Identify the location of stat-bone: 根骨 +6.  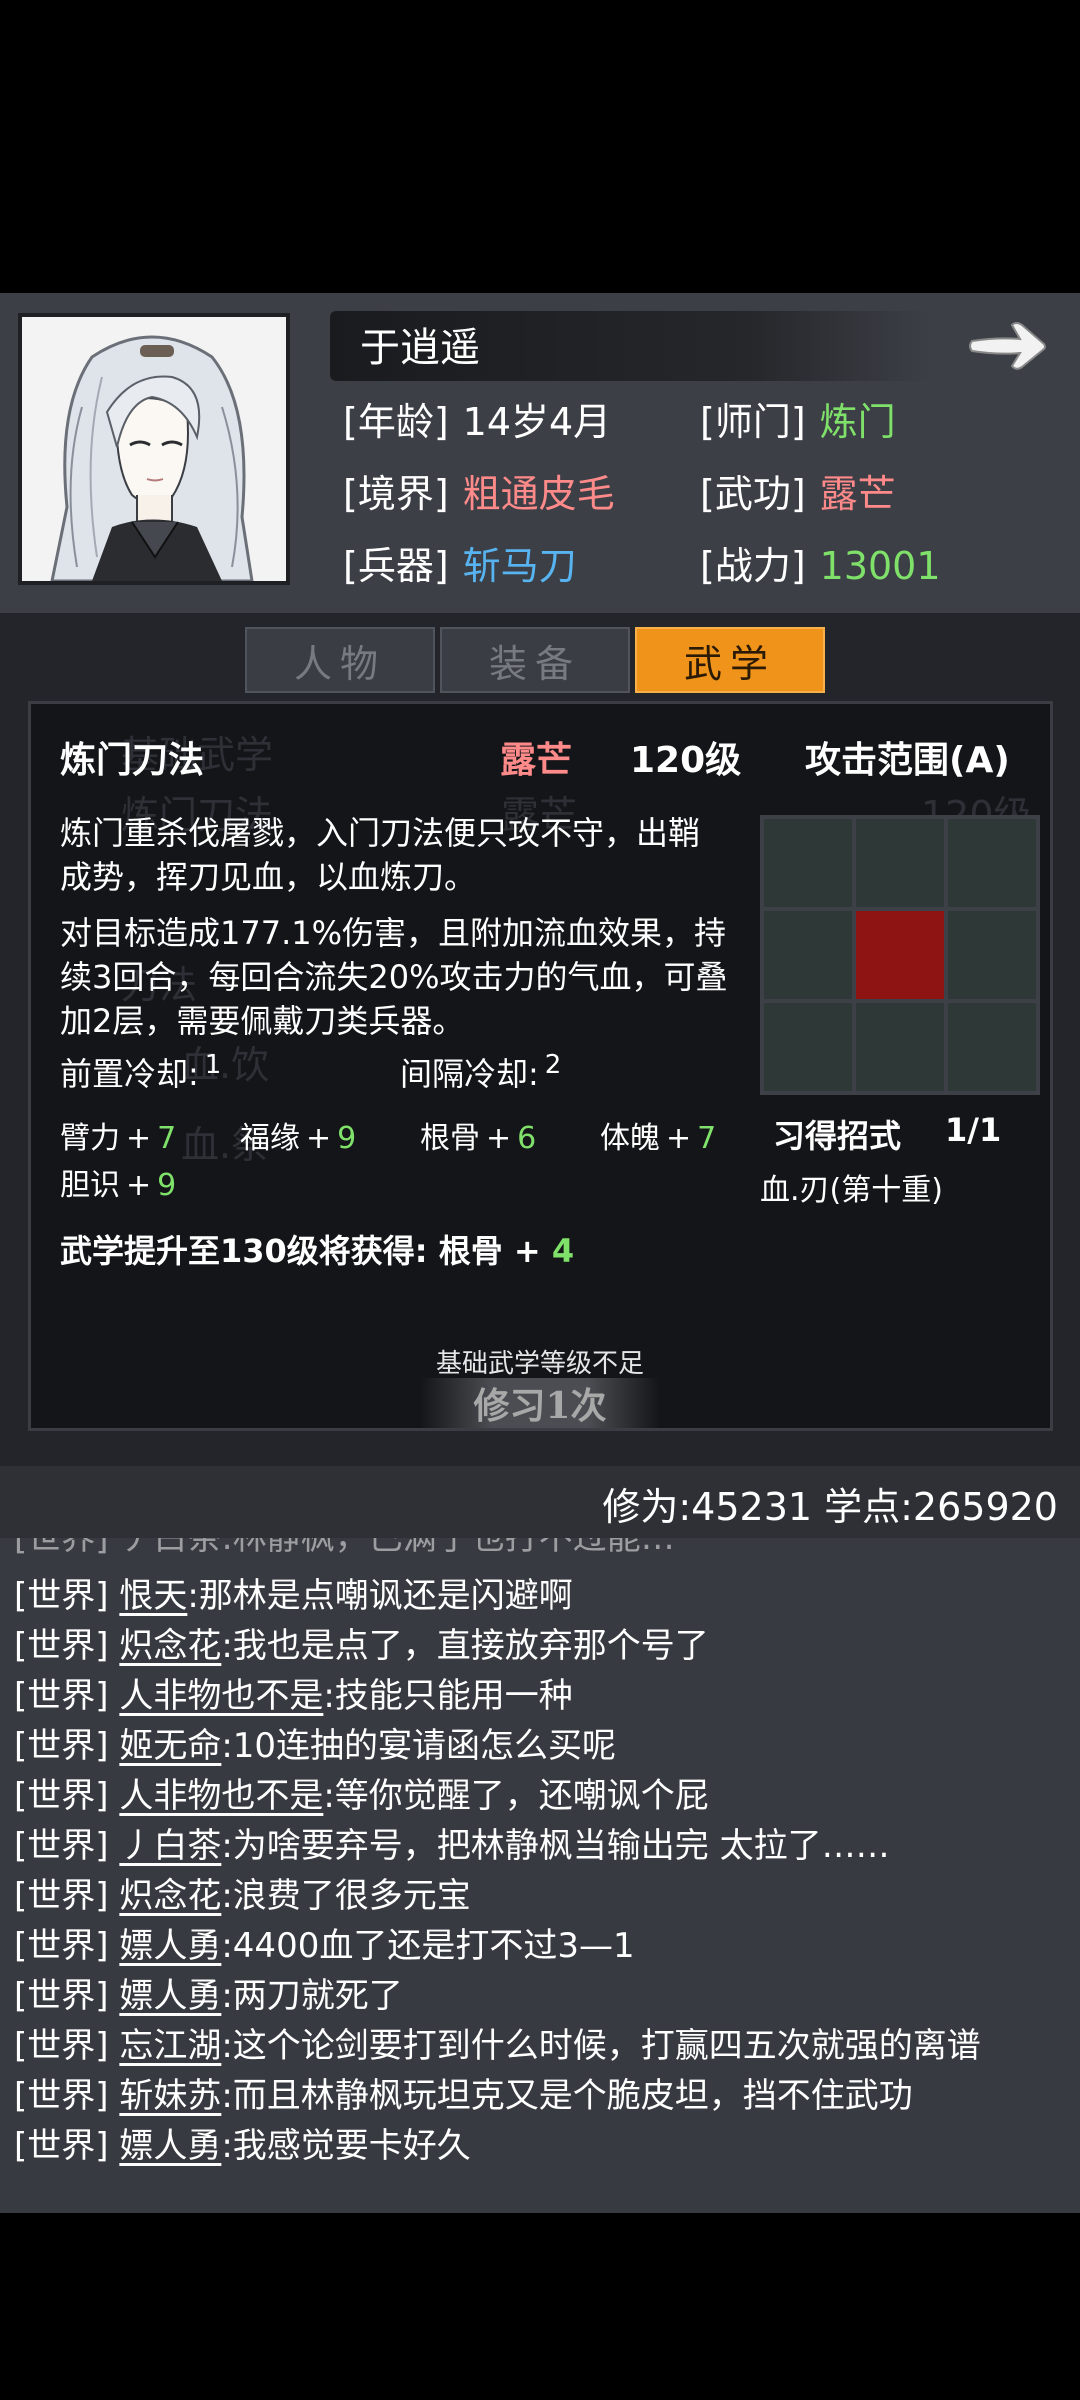
(478, 1138).